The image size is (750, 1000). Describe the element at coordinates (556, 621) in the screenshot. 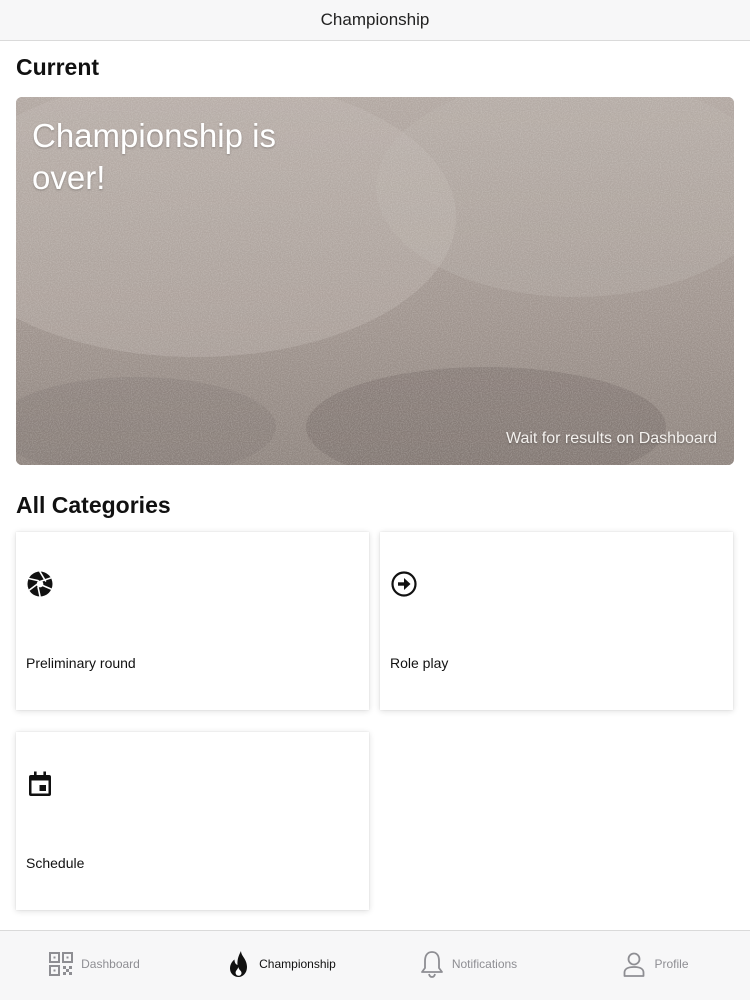

I see `category-card-role-play: Role play` at that location.